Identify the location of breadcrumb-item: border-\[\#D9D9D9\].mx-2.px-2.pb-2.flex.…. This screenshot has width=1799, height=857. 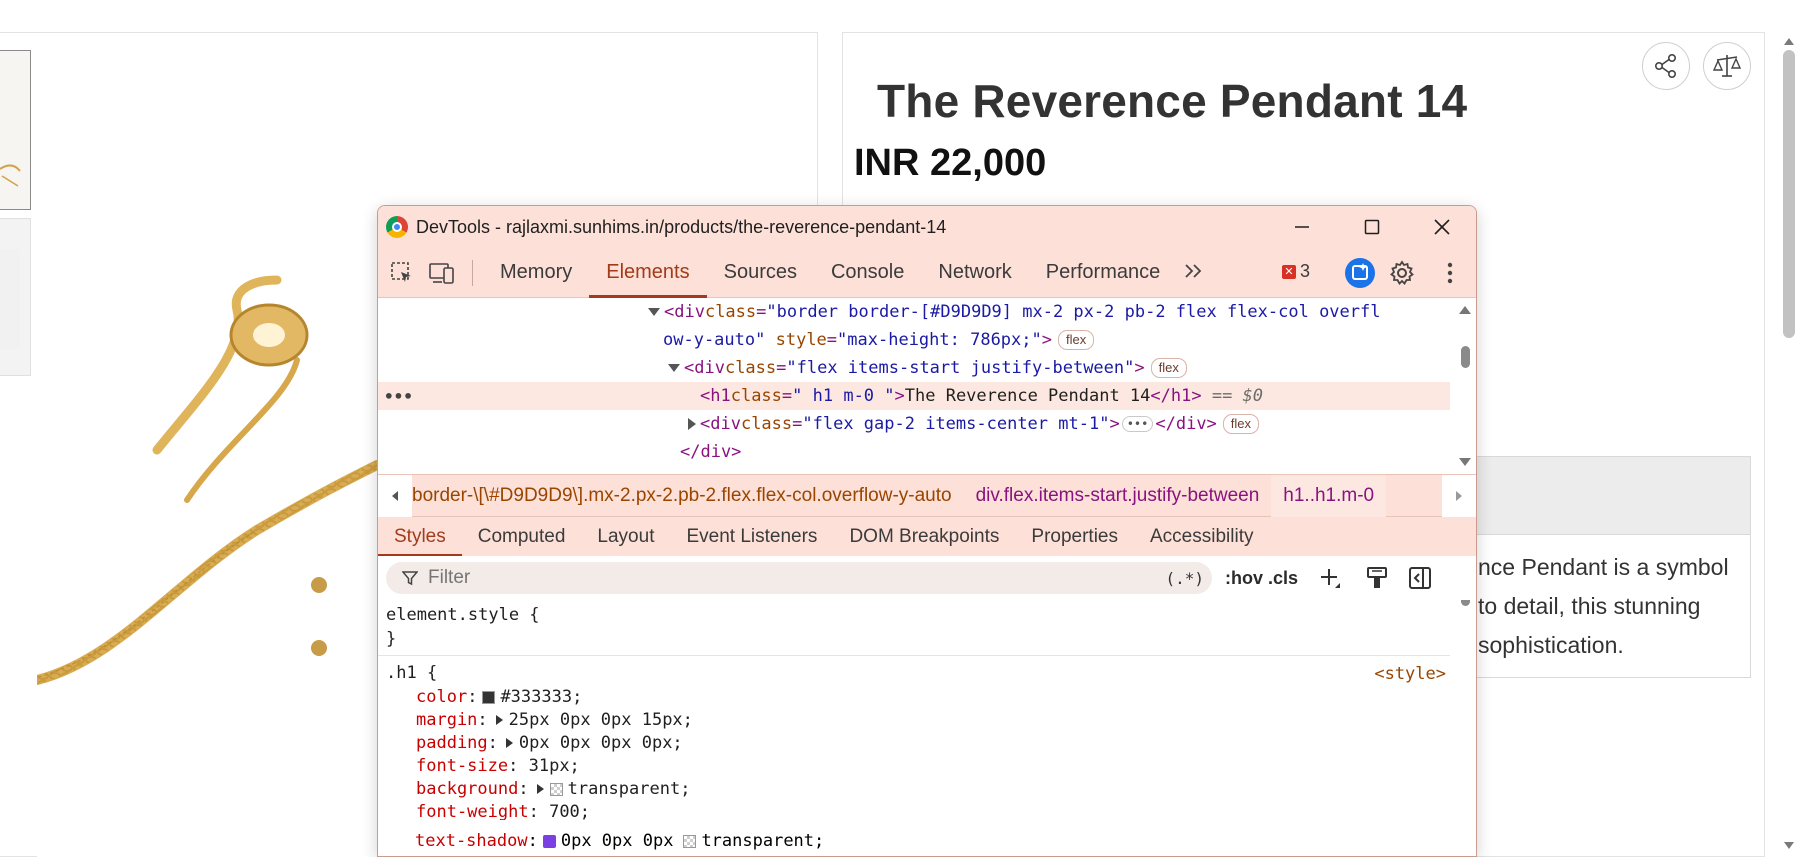
(688, 496).